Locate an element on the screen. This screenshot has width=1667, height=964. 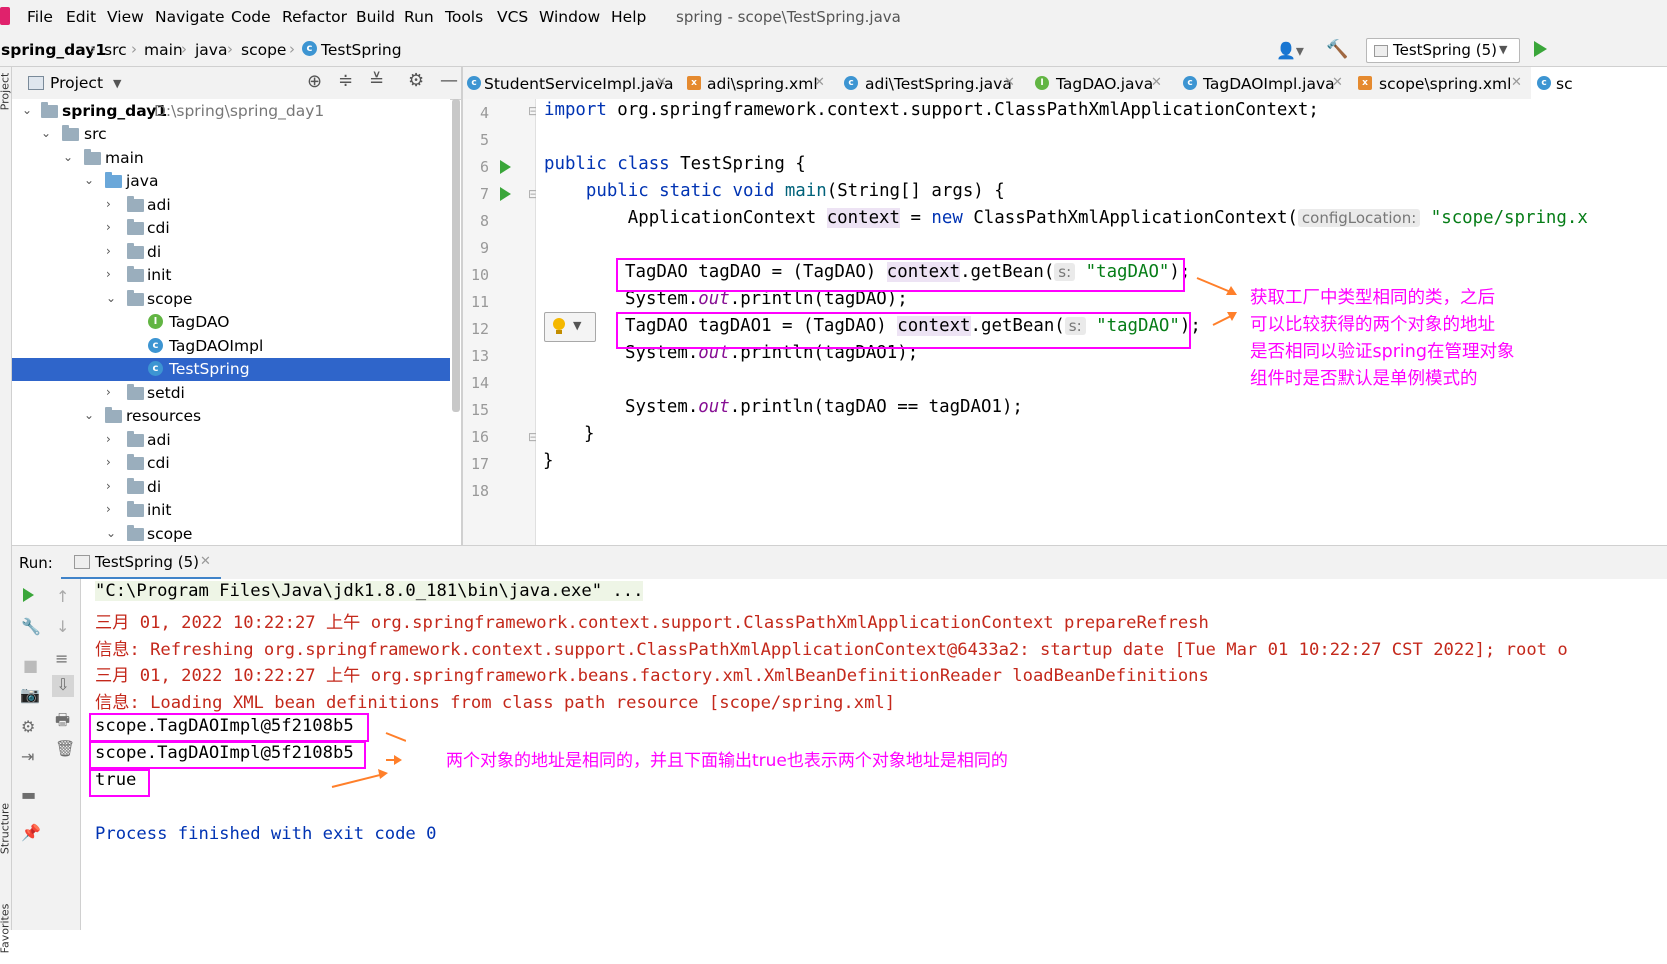
breadcrumb-testspring: TestSpring is located at coordinates (361, 50).